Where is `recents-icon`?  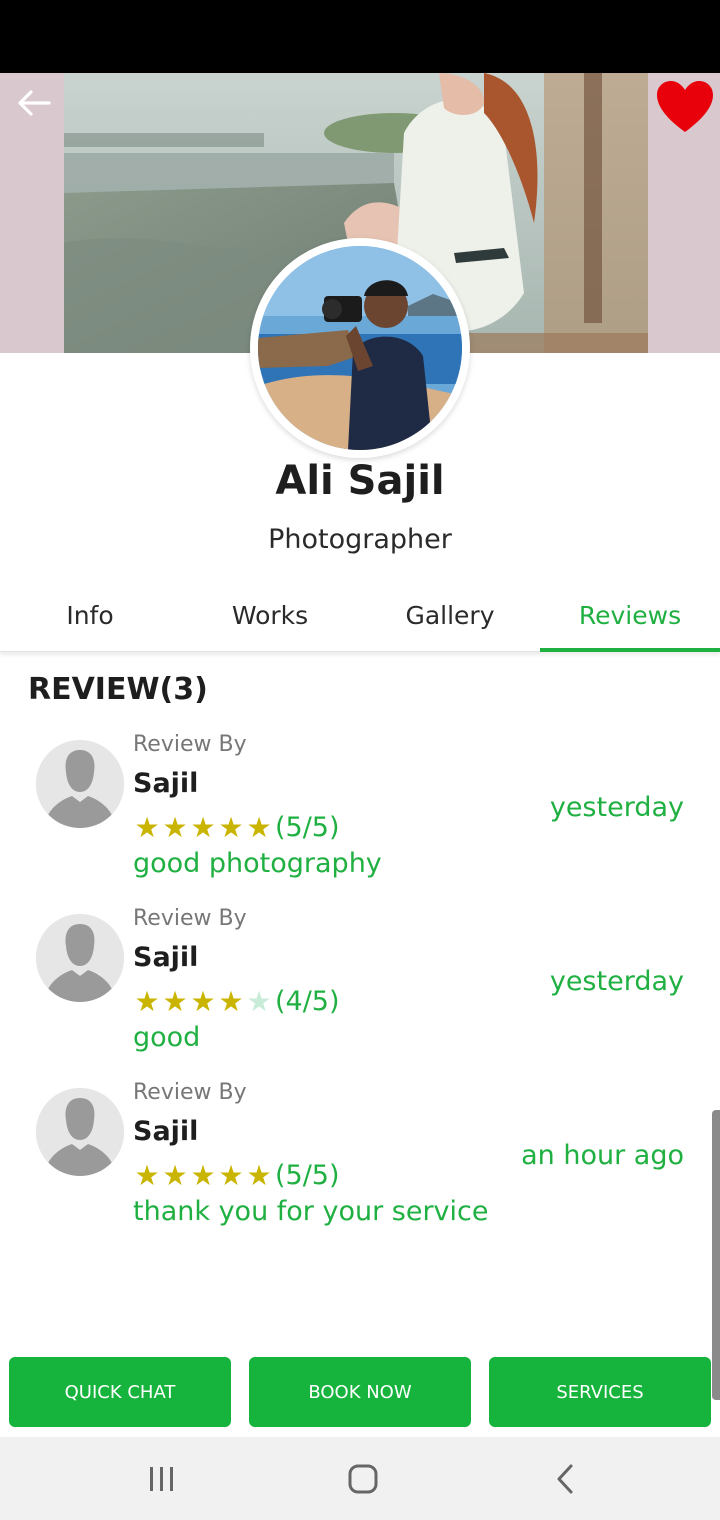 recents-icon is located at coordinates (161, 1479).